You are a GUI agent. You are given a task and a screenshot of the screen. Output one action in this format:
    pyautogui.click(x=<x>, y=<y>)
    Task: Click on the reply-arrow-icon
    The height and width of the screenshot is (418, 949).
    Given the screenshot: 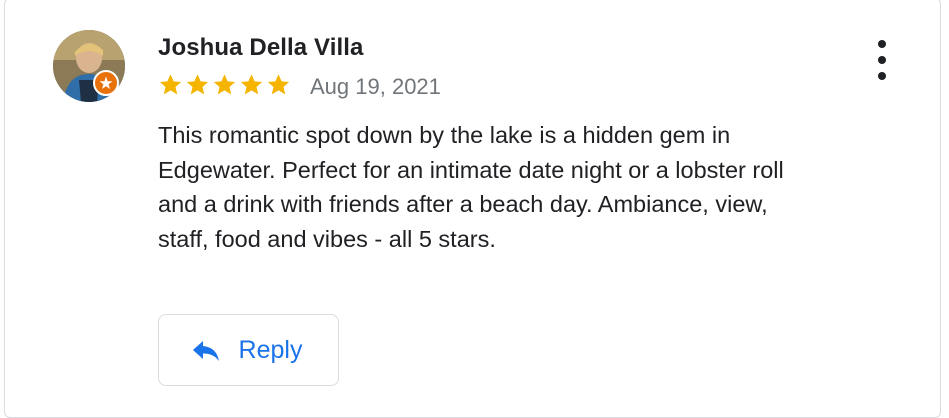 What is the action you would take?
    pyautogui.click(x=205, y=351)
    